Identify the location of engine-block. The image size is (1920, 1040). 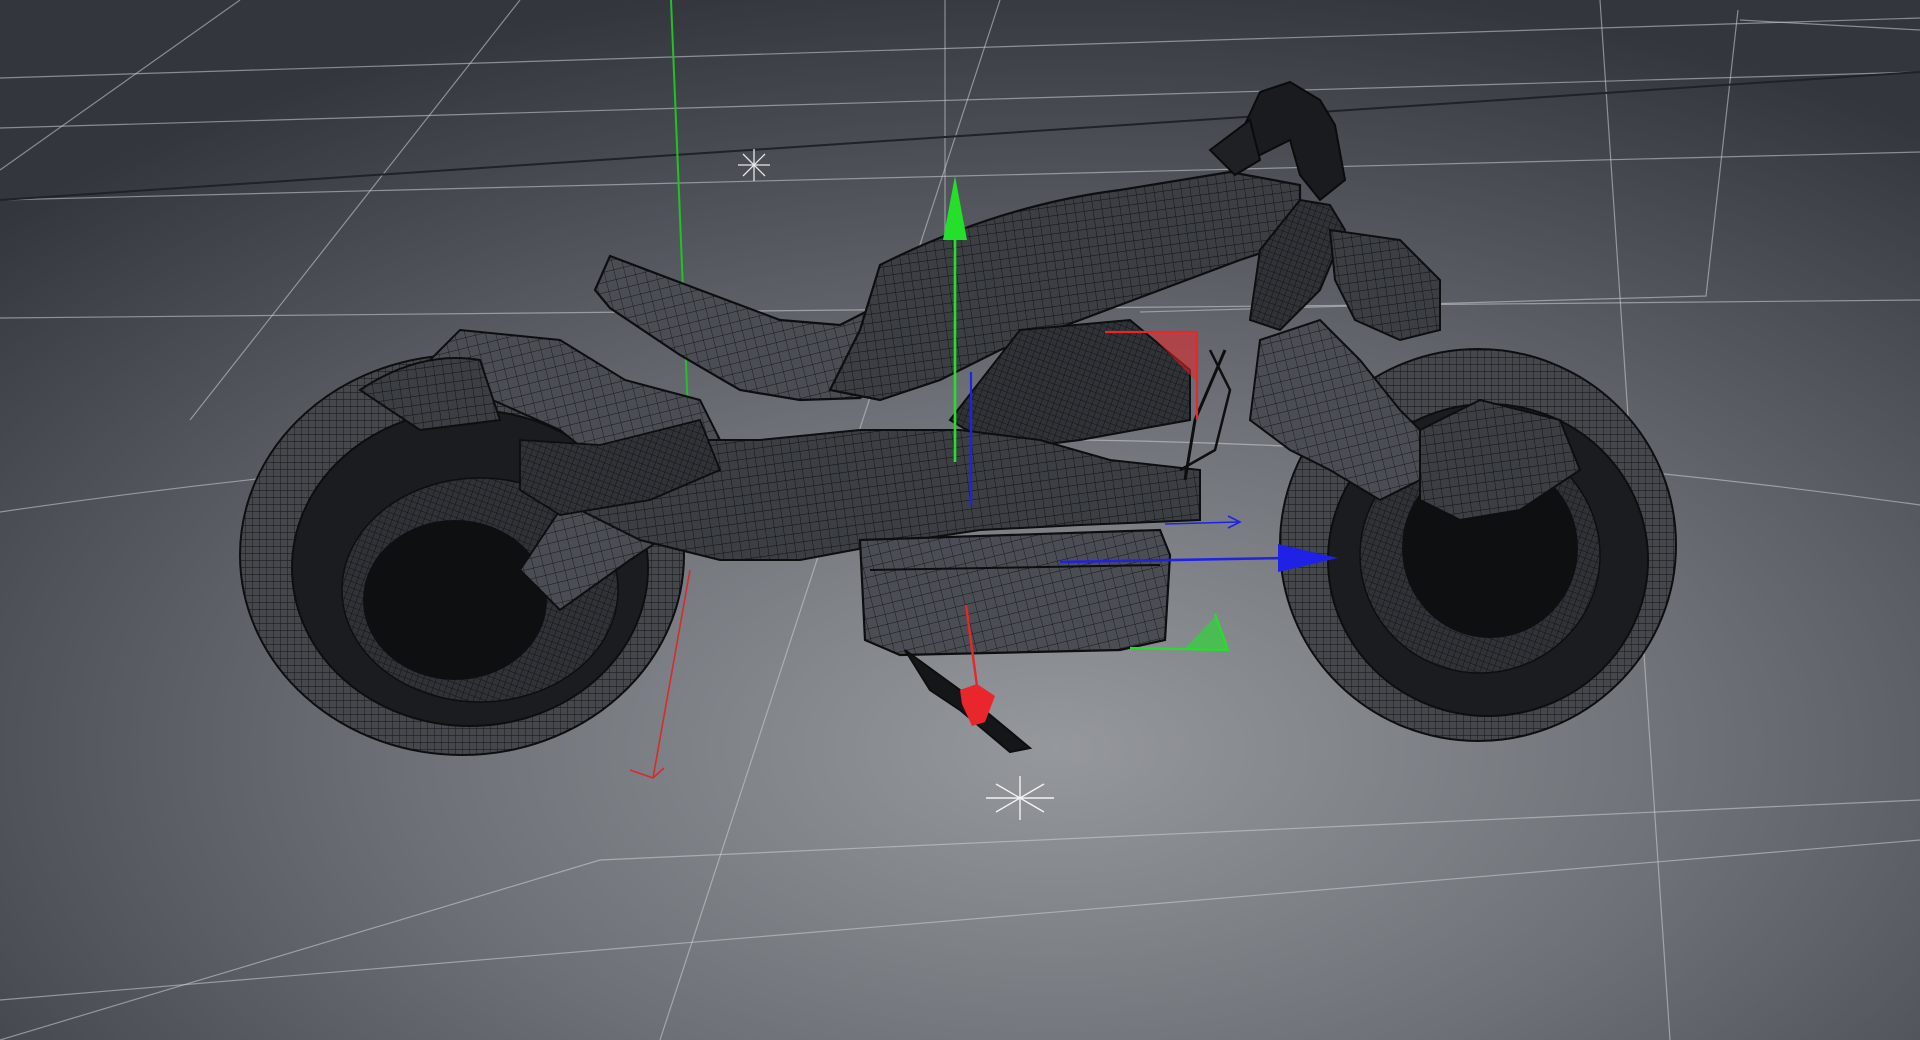
(1015, 592).